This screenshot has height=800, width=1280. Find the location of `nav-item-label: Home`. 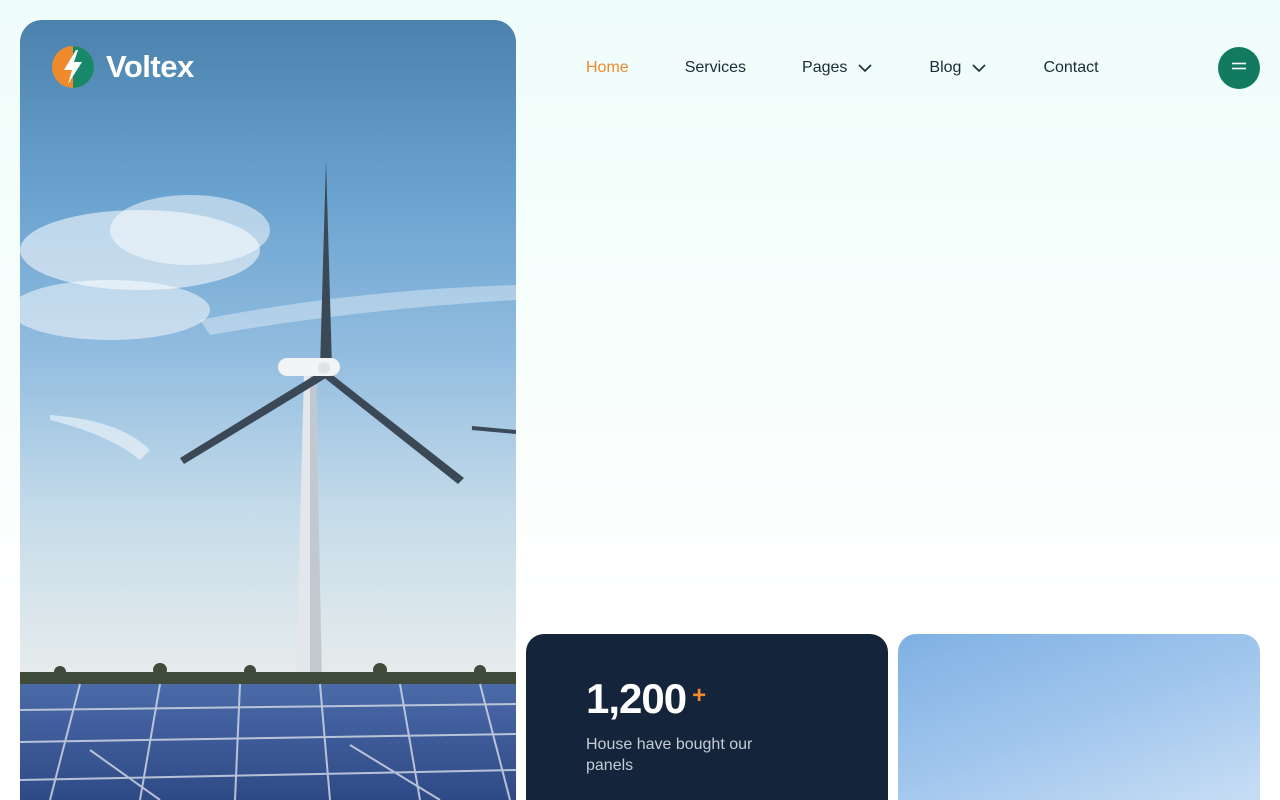

nav-item-label: Home is located at coordinates (607, 67).